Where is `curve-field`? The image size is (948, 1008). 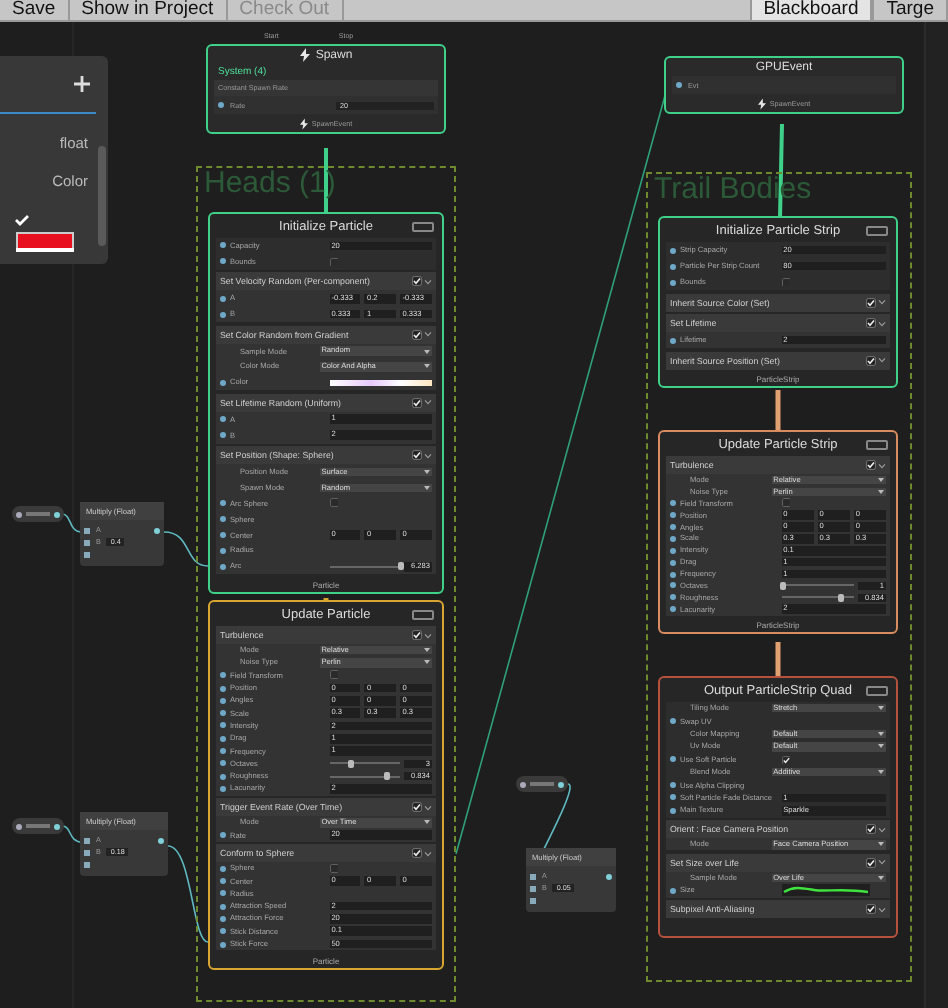
curve-field is located at coordinates (825, 890).